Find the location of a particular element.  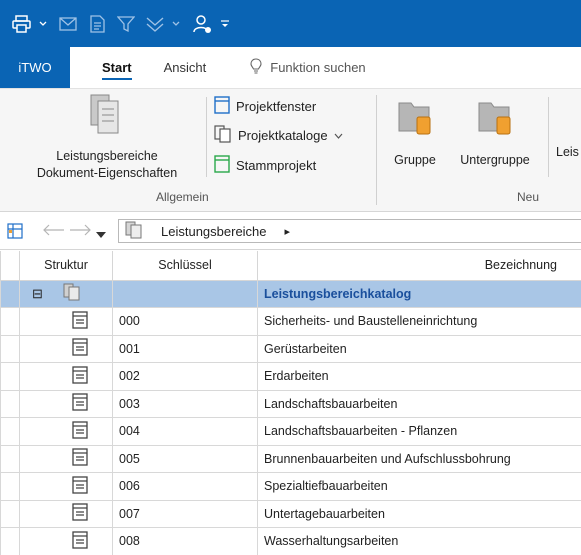

projektfenster-label: Projektfenster is located at coordinates (276, 106).